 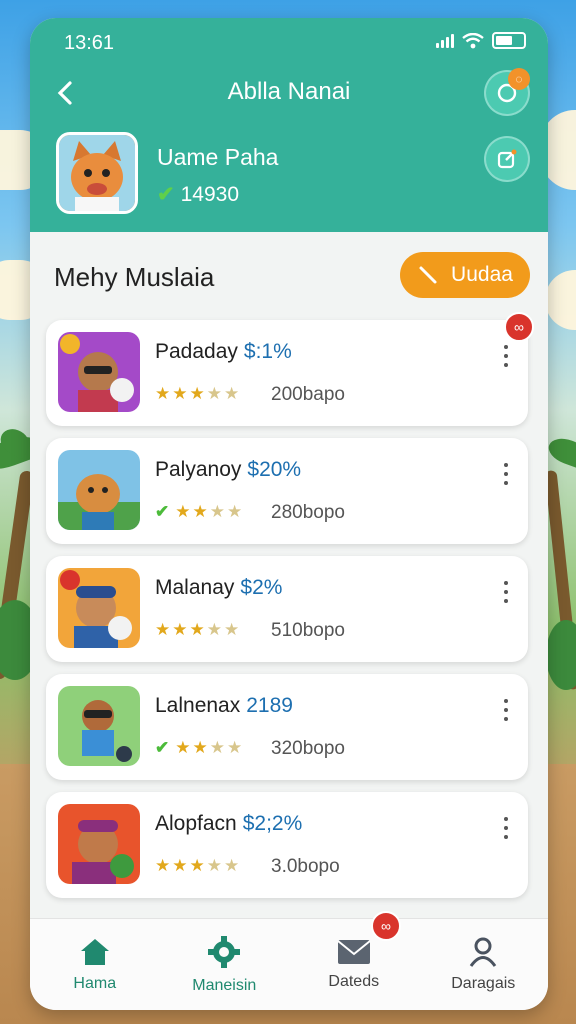 What do you see at coordinates (519, 327) in the screenshot?
I see `alert-badge: ∞` at bounding box center [519, 327].